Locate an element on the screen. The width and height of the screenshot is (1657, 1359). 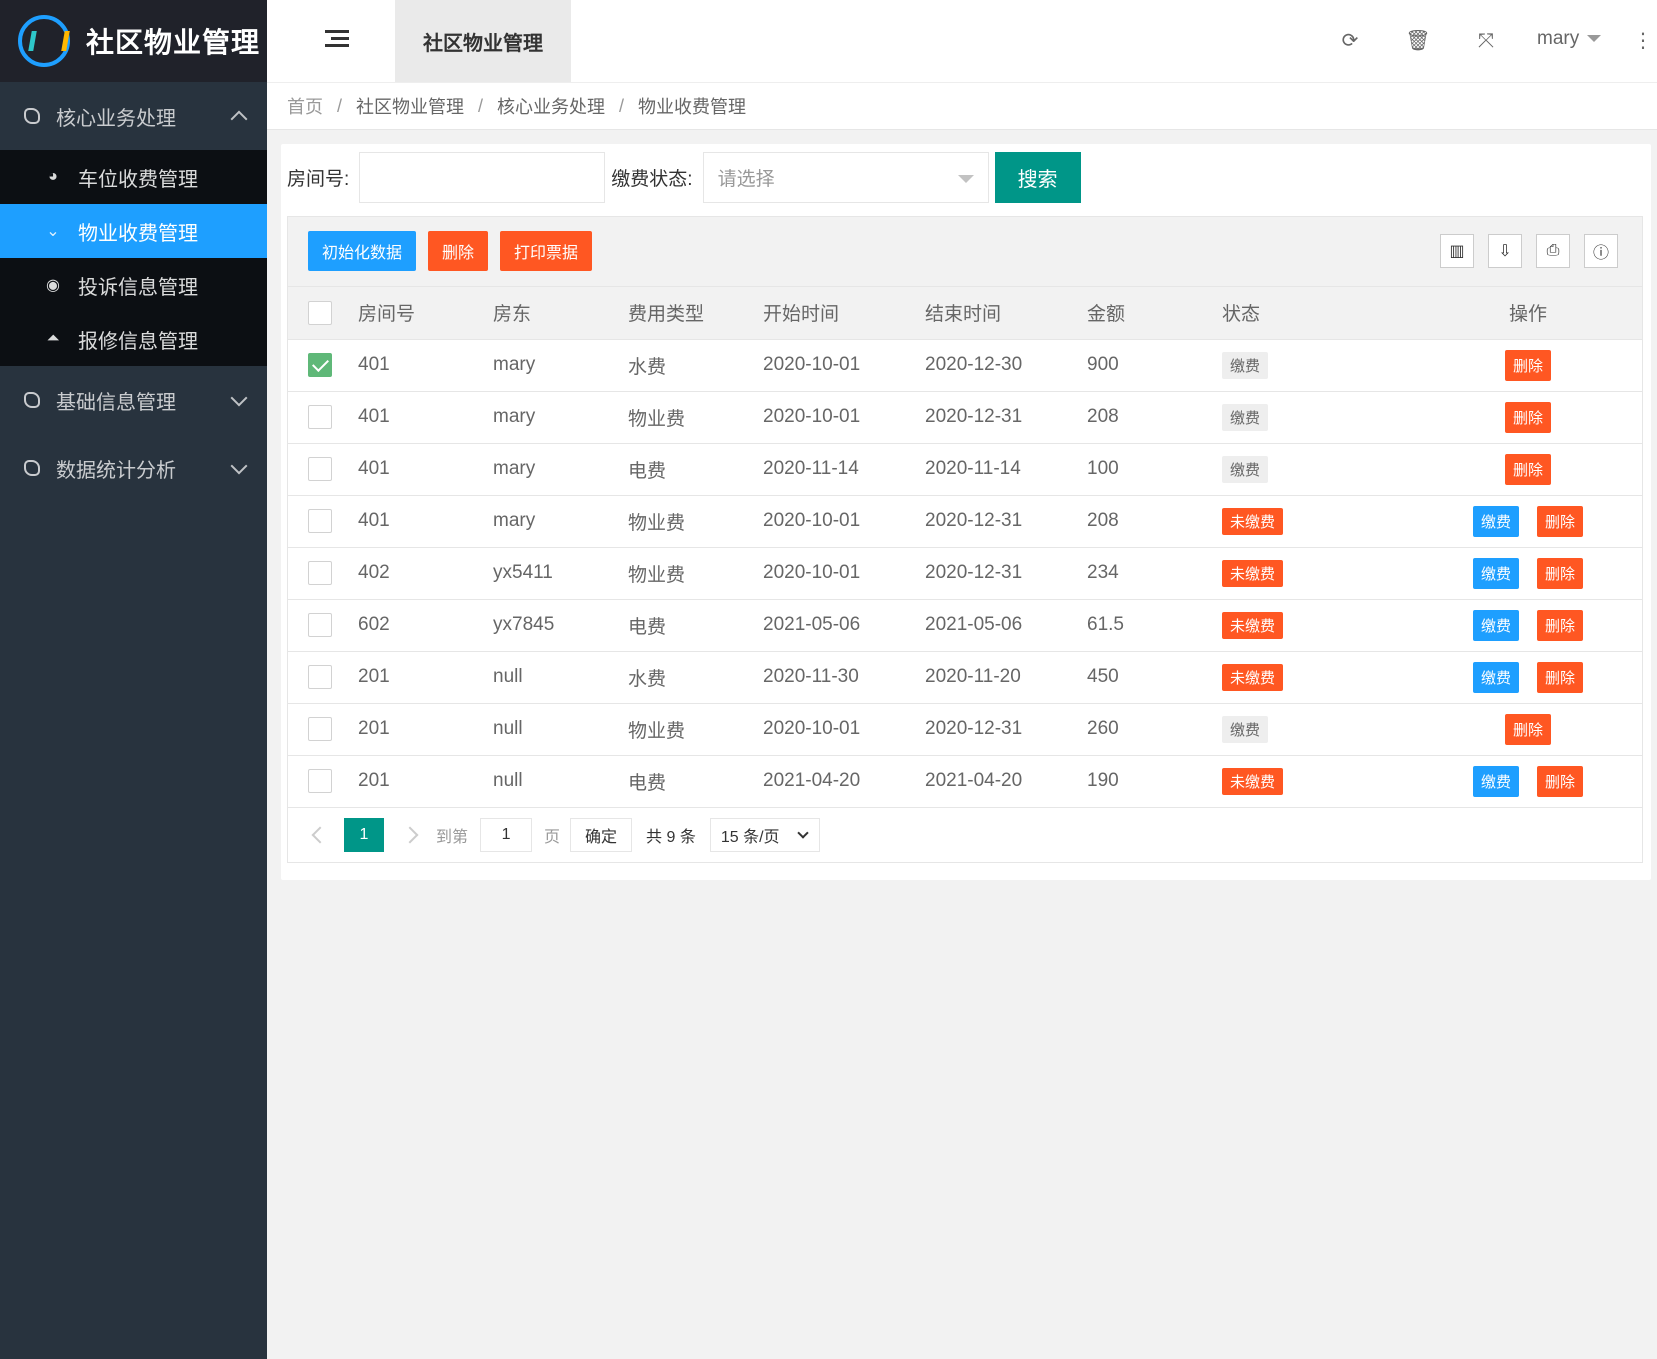
next-page-icon is located at coordinates (410, 834).